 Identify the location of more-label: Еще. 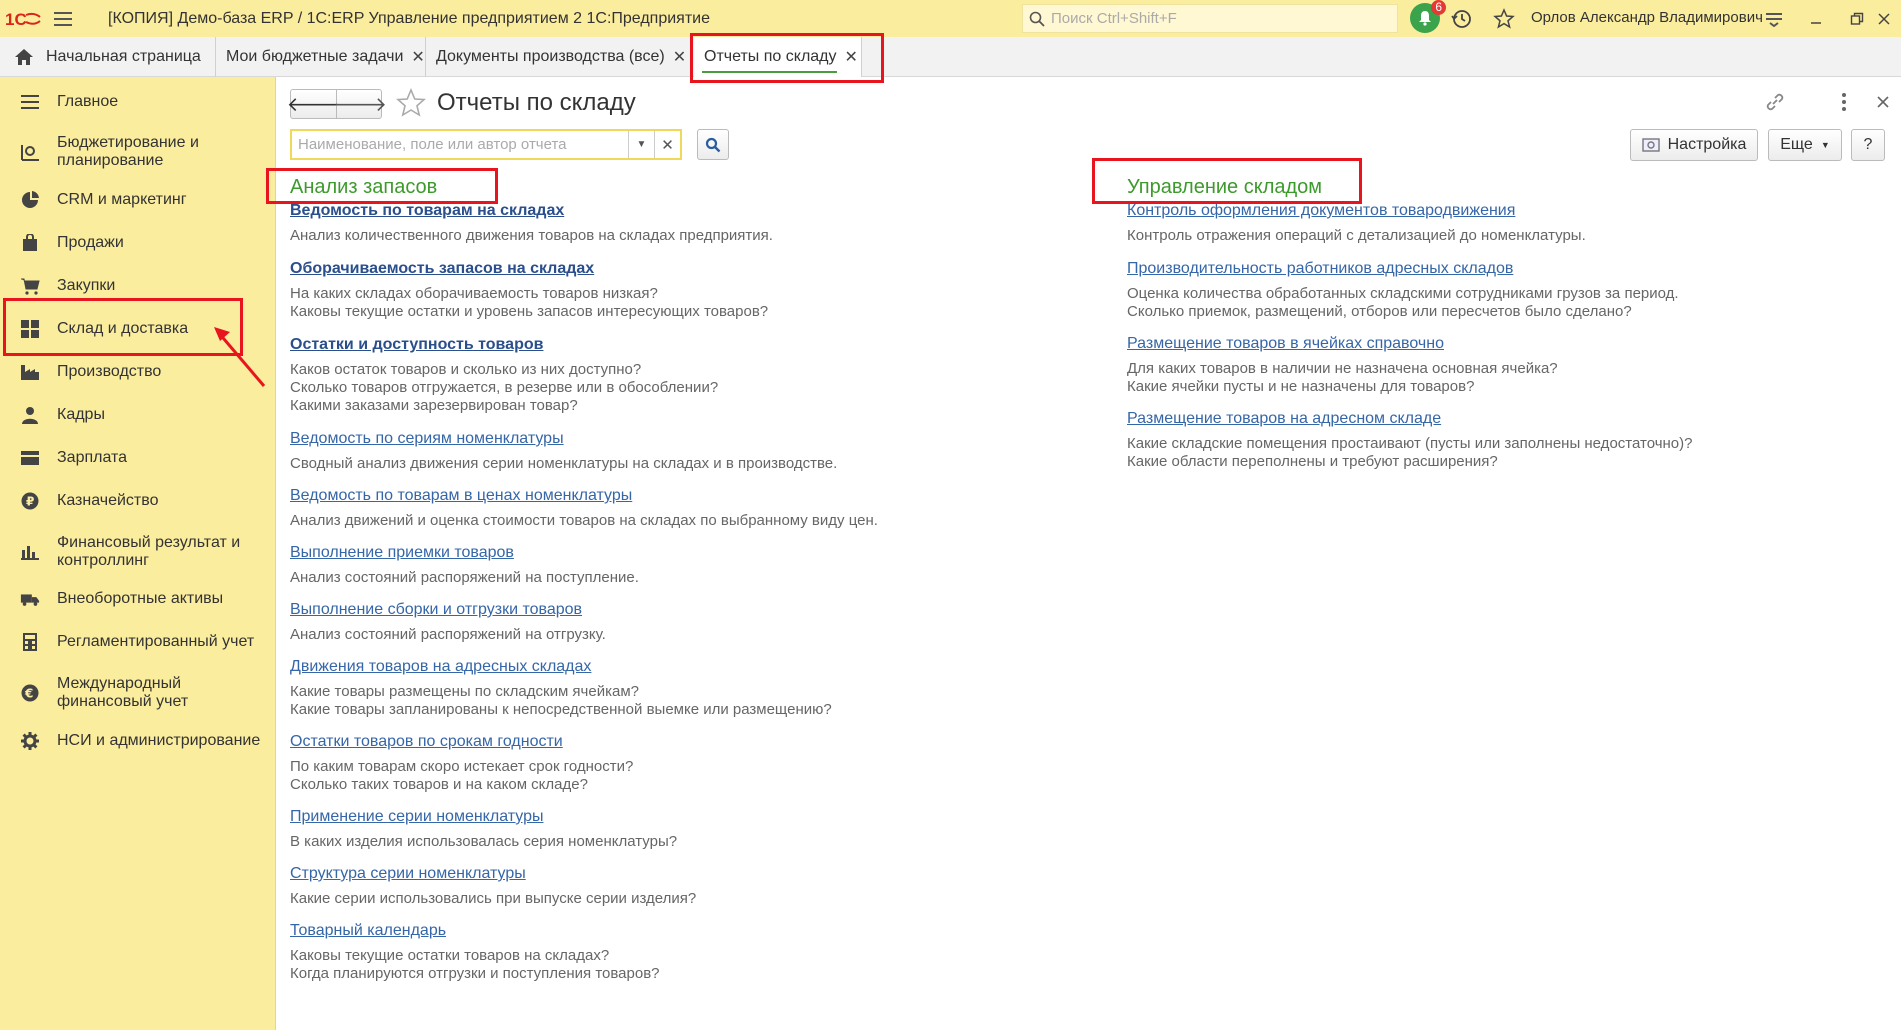
(1796, 144).